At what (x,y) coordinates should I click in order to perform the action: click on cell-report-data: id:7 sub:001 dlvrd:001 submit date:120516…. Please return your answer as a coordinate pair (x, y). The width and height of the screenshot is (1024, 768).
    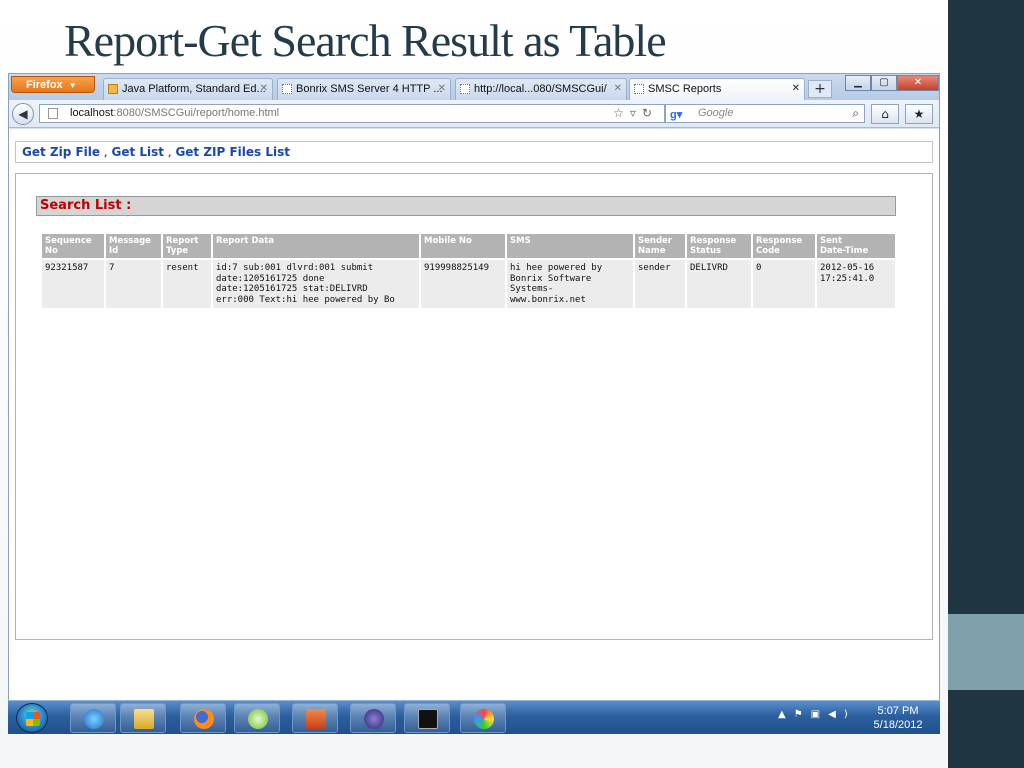
    Looking at the image, I should click on (316, 284).